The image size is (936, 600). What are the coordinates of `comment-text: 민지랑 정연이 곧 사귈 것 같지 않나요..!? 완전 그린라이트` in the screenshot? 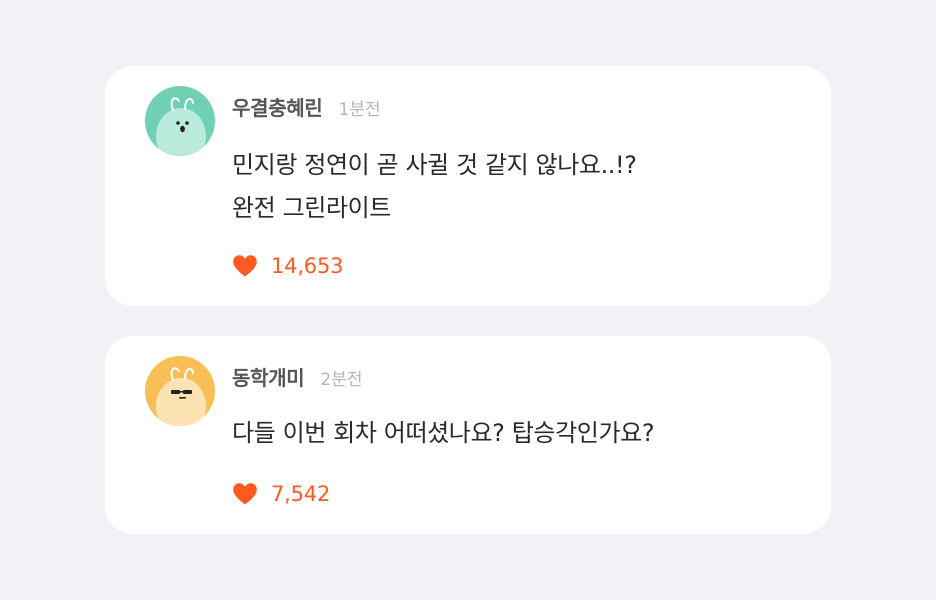 It's located at (434, 187).